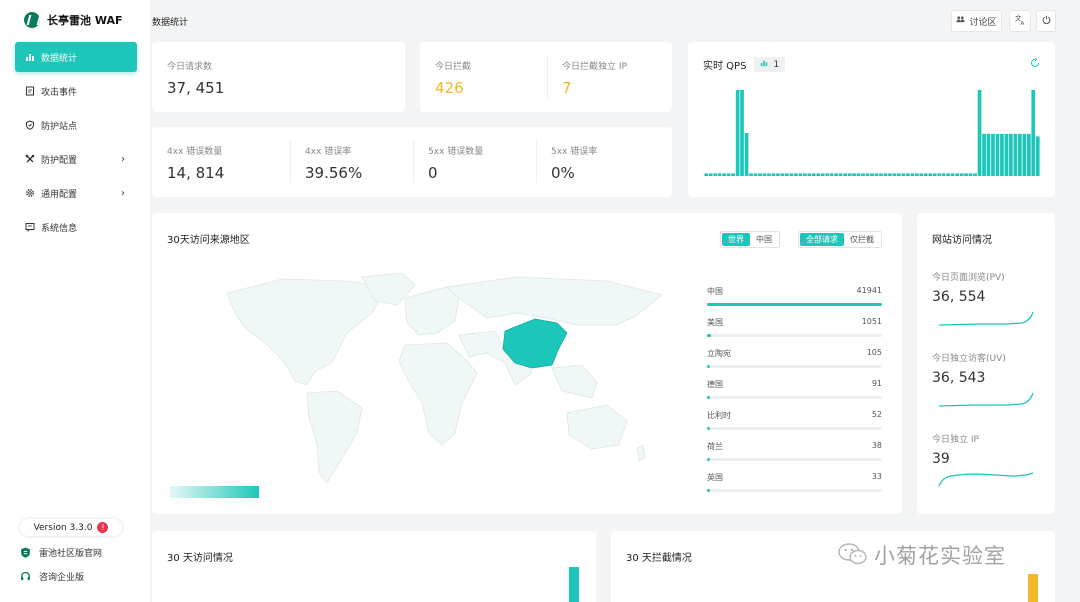 Image resolution: width=1080 pixels, height=602 pixels. I want to click on err5xx-rate-label: 5xx 错误率, so click(574, 152).